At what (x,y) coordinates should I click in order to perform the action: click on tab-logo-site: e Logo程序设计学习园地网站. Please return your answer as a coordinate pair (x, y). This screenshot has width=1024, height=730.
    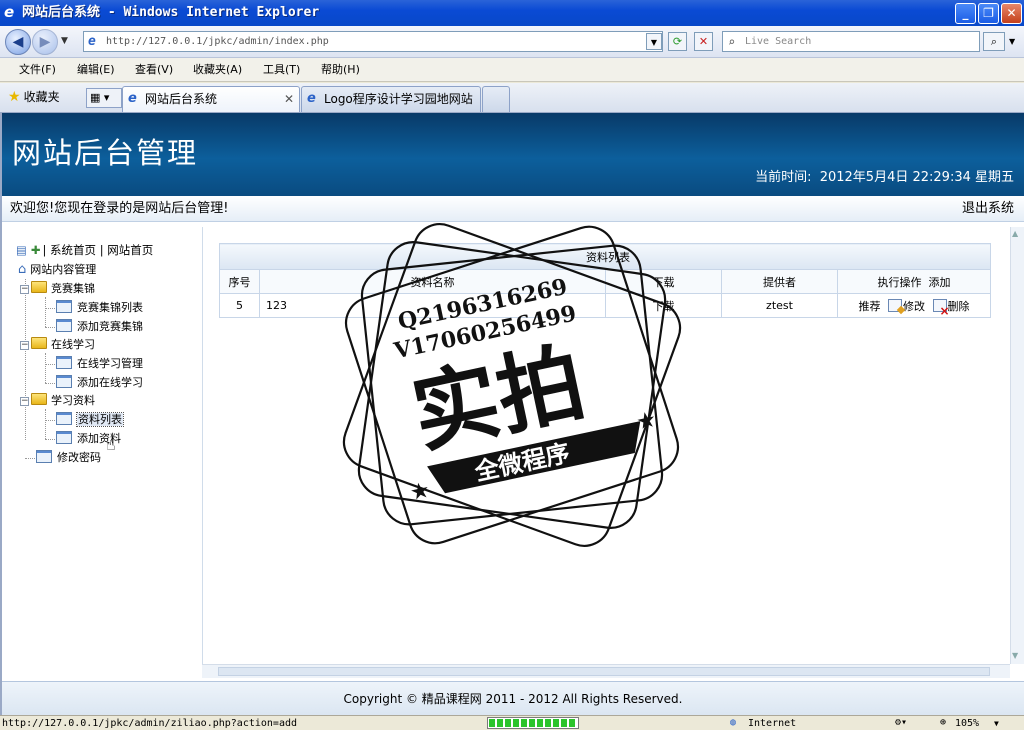
    Looking at the image, I should click on (391, 99).